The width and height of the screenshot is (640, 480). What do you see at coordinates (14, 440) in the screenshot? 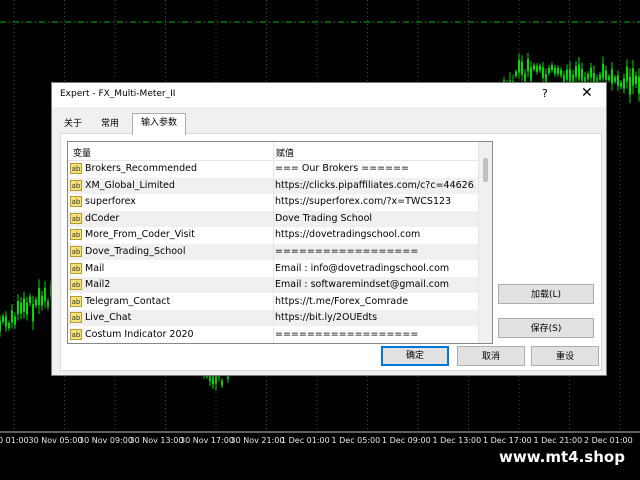
I see `time-axis-label: 0 01:00` at bounding box center [14, 440].